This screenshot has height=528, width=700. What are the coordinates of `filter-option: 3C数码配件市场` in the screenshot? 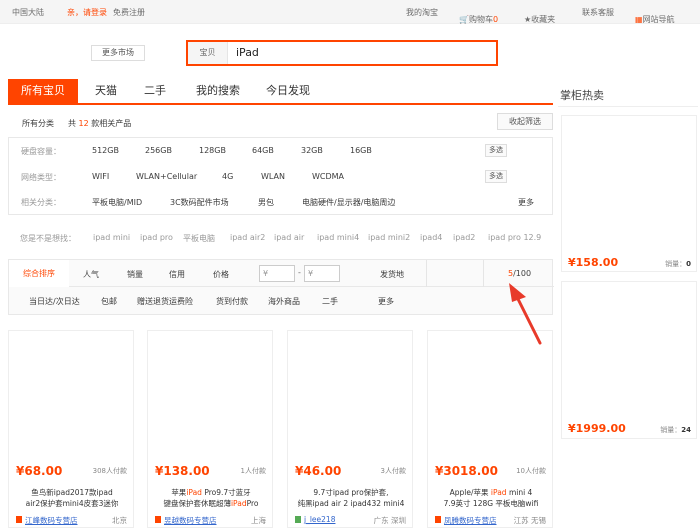 It's located at (199, 202).